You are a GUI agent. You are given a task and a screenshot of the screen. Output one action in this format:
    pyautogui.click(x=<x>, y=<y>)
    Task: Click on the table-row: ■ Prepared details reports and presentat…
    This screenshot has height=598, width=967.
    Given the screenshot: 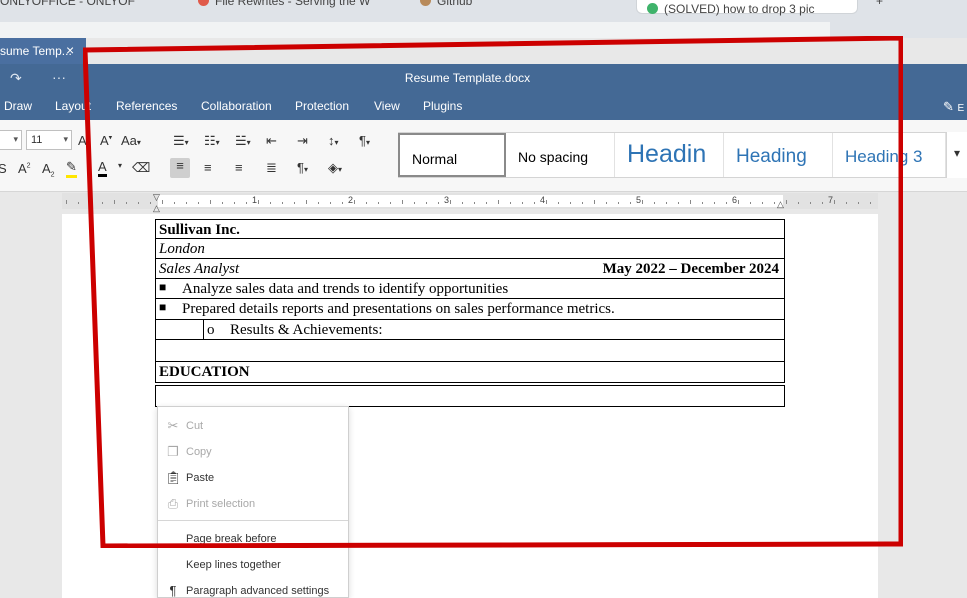 What is the action you would take?
    pyautogui.click(x=470, y=309)
    